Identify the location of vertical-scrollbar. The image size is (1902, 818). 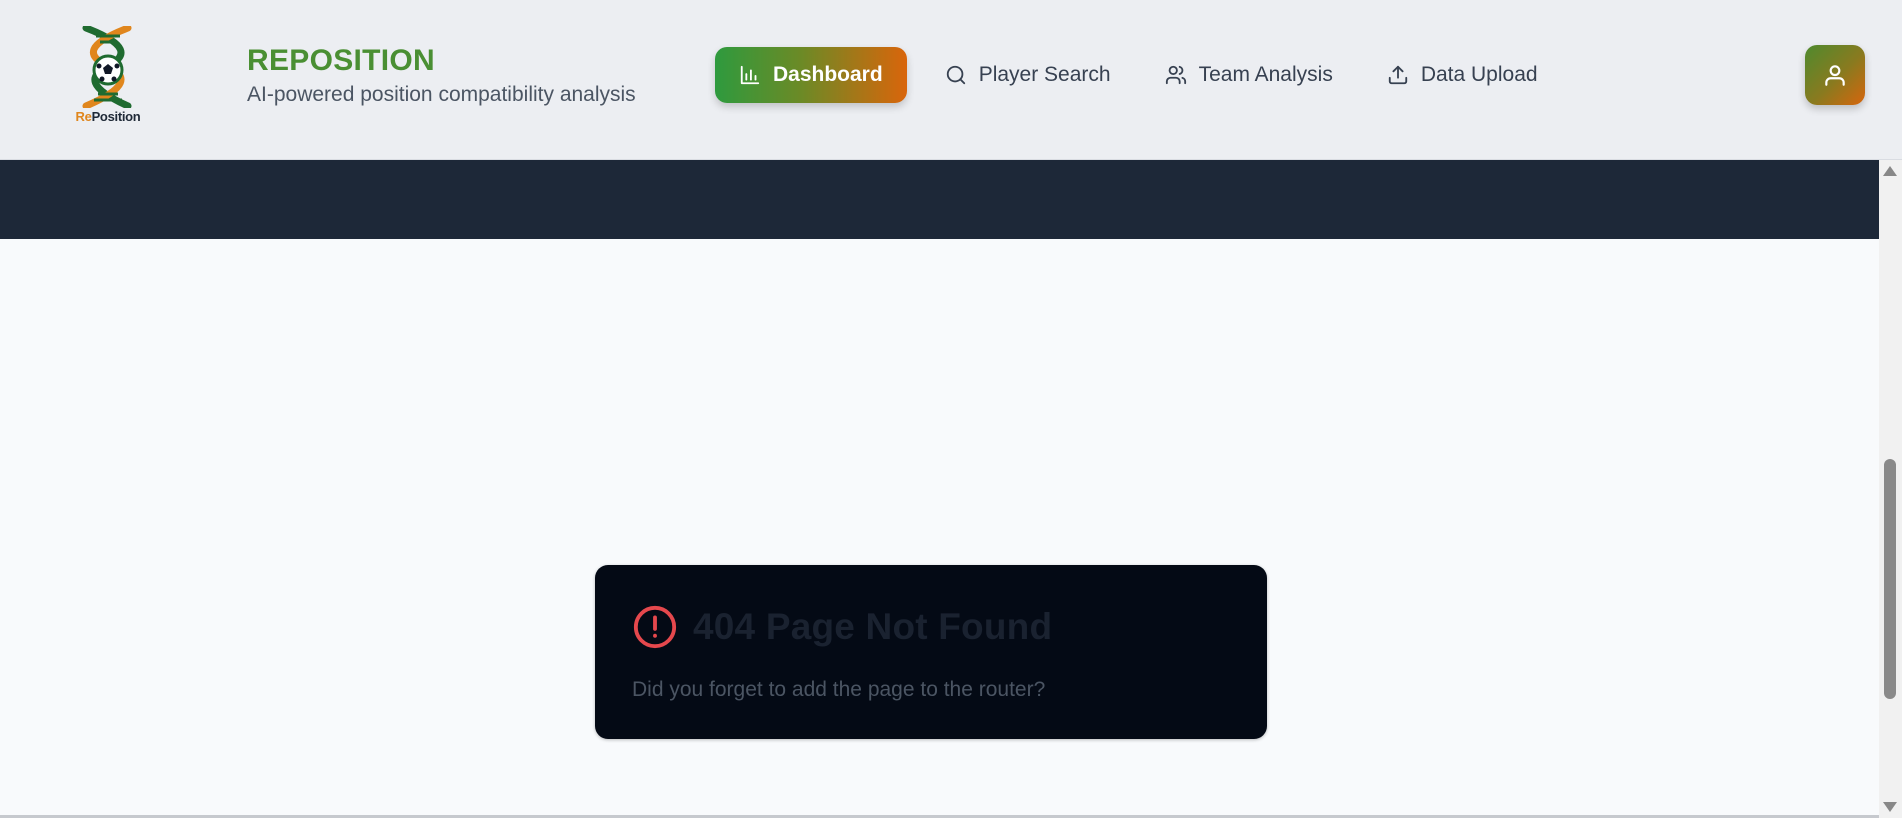
(1890, 489).